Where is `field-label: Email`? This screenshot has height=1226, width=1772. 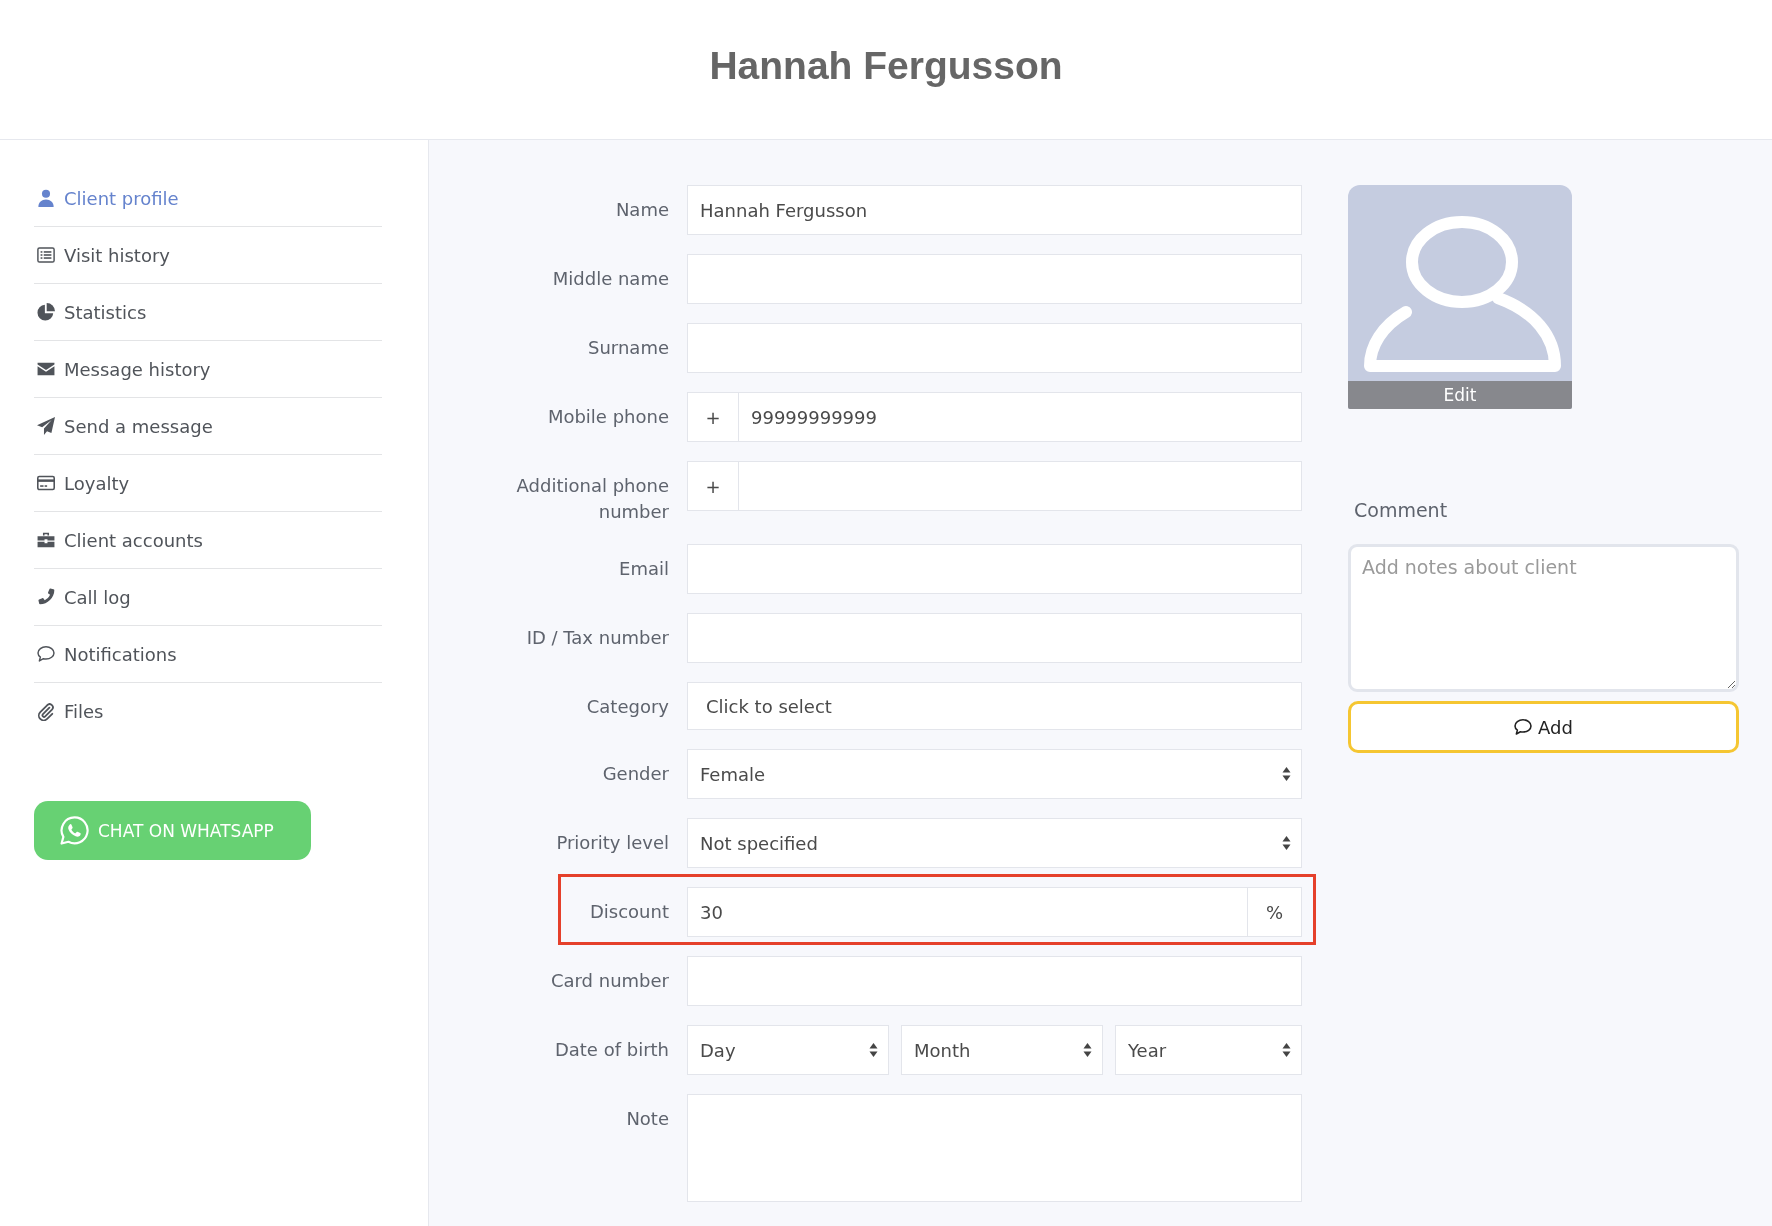
field-label: Email is located at coordinates (644, 569).